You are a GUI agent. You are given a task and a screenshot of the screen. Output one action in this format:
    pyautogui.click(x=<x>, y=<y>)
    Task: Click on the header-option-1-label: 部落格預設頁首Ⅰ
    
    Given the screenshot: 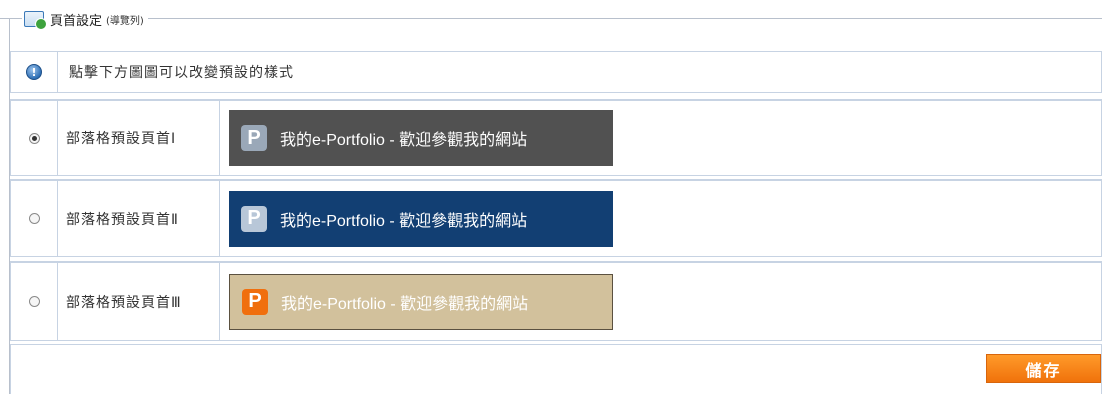 What is the action you would take?
    pyautogui.click(x=138, y=138)
    